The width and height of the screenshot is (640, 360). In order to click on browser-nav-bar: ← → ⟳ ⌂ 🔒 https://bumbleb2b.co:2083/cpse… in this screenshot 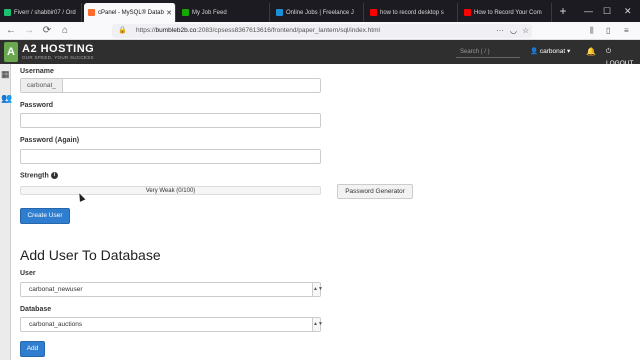, I will do `click(320, 31)`.